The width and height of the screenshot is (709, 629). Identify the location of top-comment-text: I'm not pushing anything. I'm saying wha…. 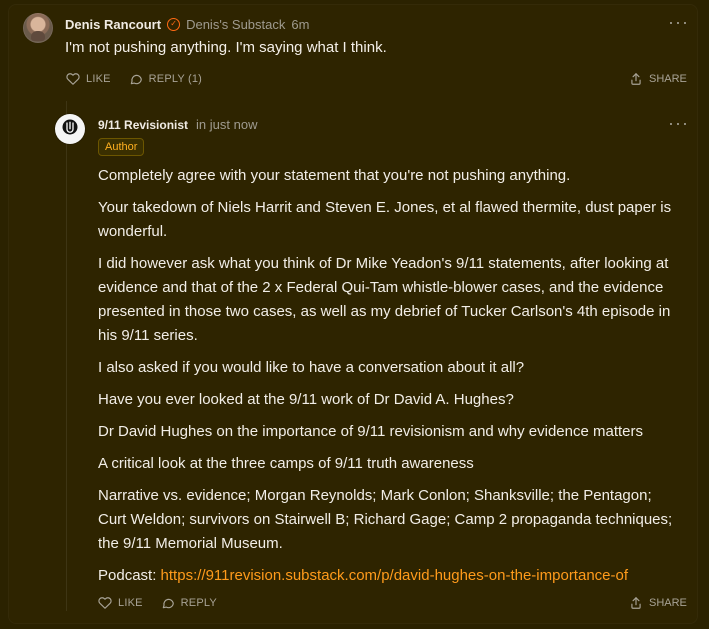
(226, 47).